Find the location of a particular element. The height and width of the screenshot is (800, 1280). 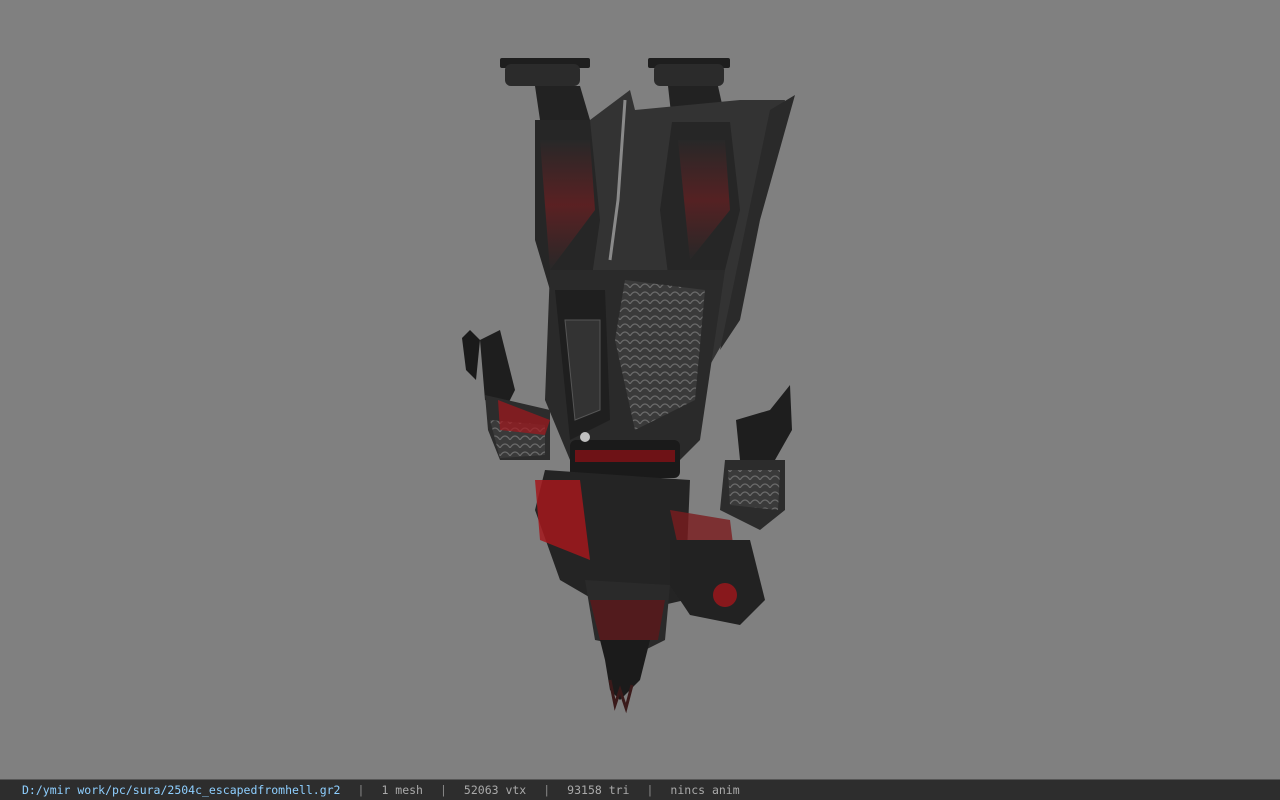

right-arm is located at coordinates (756, 457).